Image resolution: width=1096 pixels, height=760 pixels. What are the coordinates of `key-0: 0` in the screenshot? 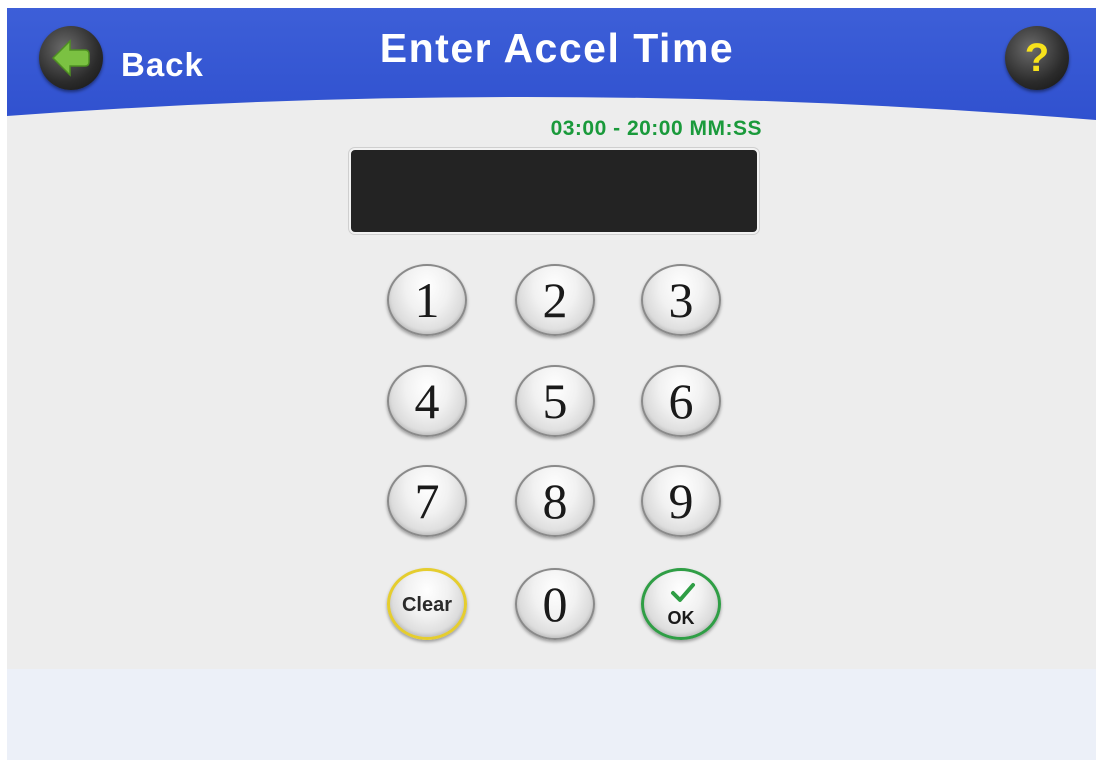 It's located at (555, 604).